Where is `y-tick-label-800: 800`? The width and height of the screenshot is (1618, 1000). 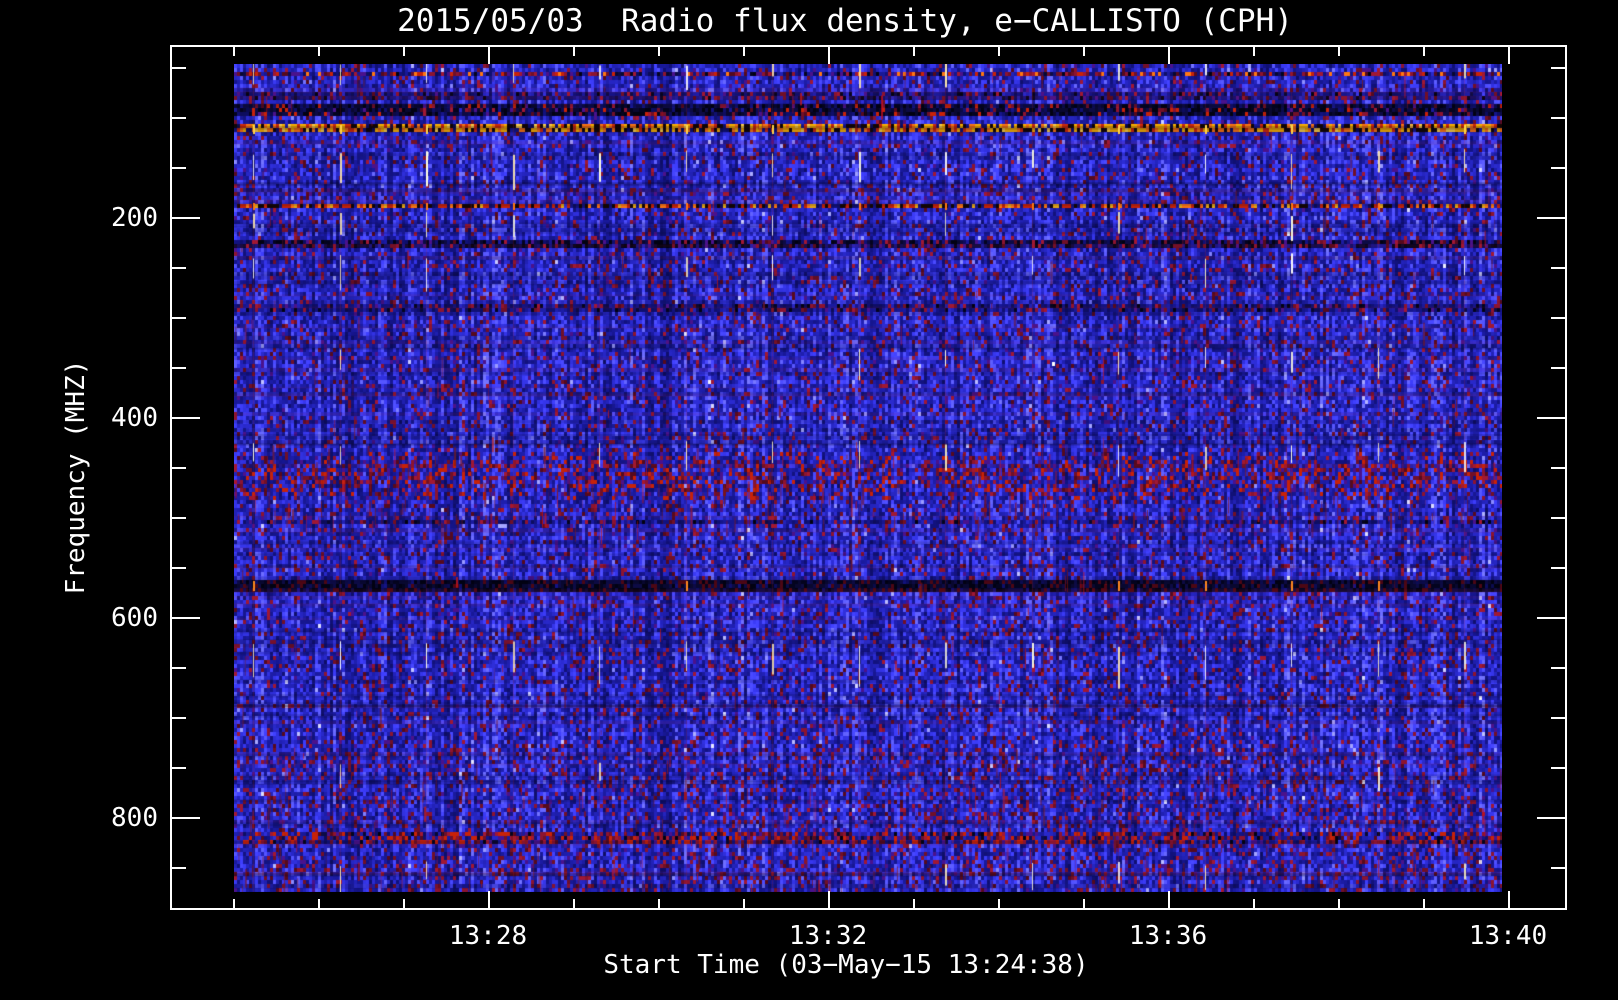
y-tick-label-800: 800 is located at coordinates (134, 818).